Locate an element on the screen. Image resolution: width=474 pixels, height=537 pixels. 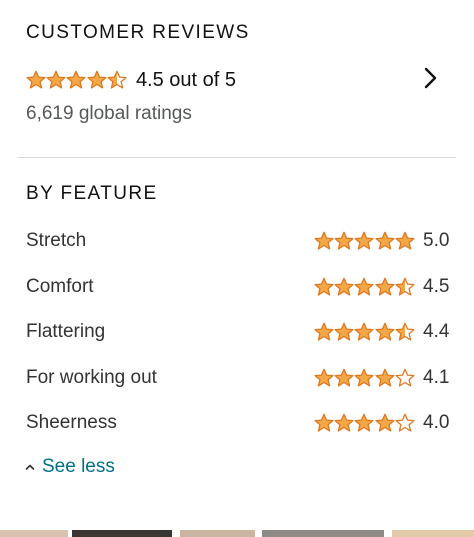
global-ratings-count: 6,619 global ratings is located at coordinates (109, 114).